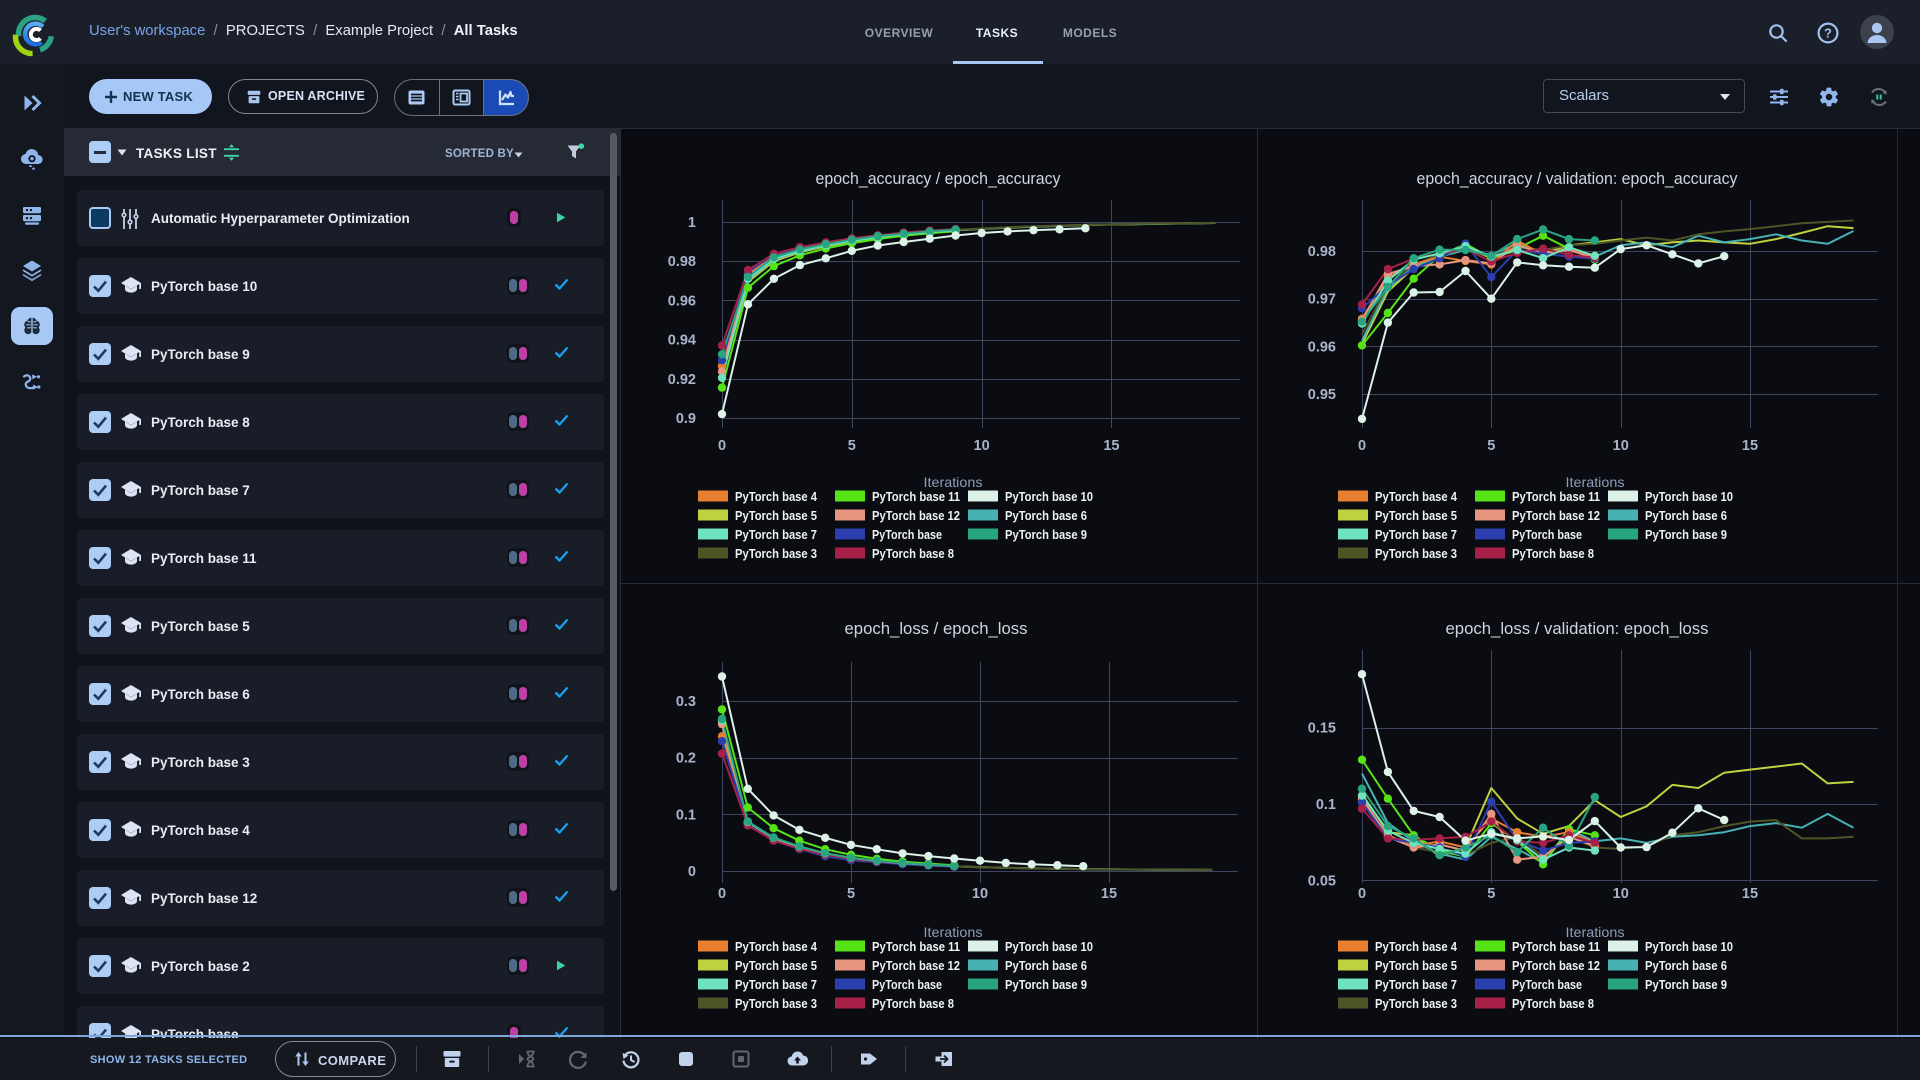  Describe the element at coordinates (682, 341) in the screenshot. I see `svg-text: 0.94` at that location.